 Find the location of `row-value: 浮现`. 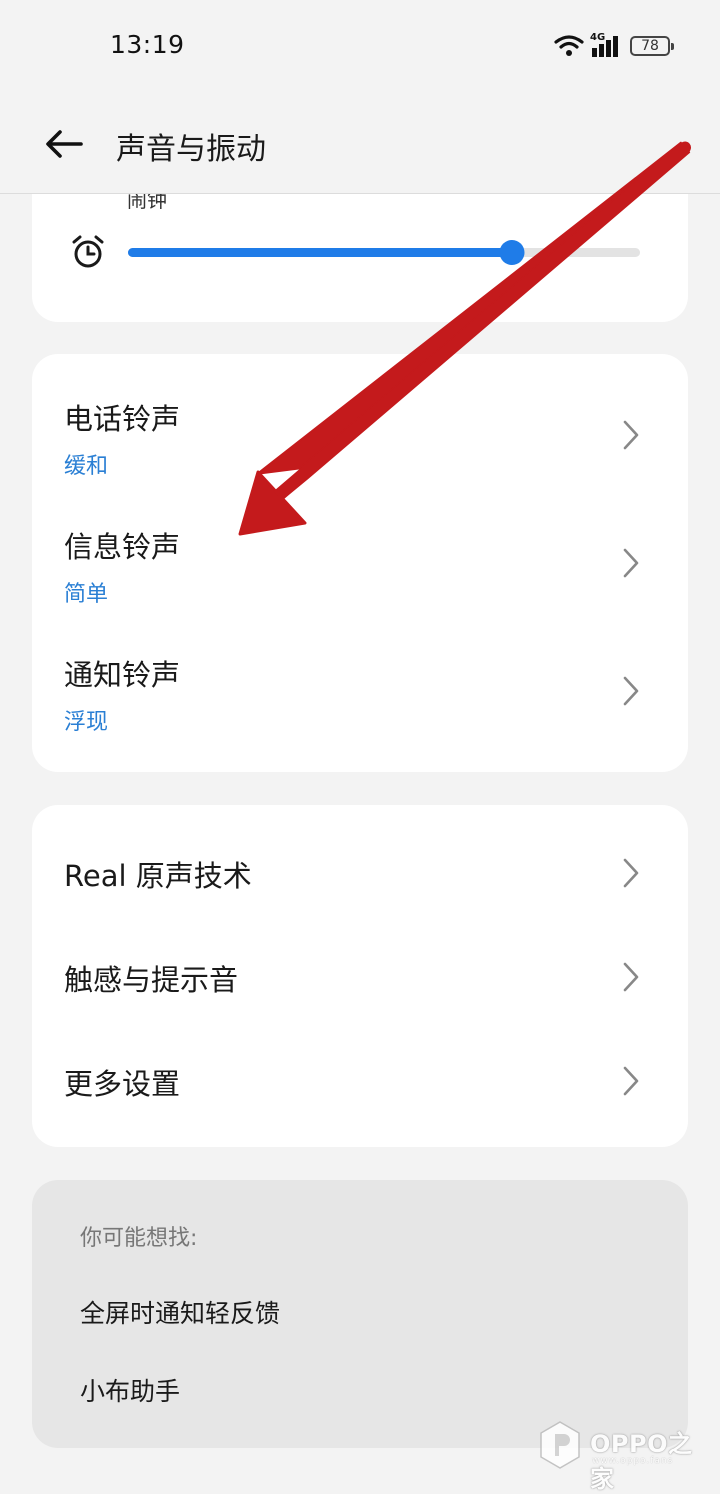

row-value: 浮现 is located at coordinates (86, 722).